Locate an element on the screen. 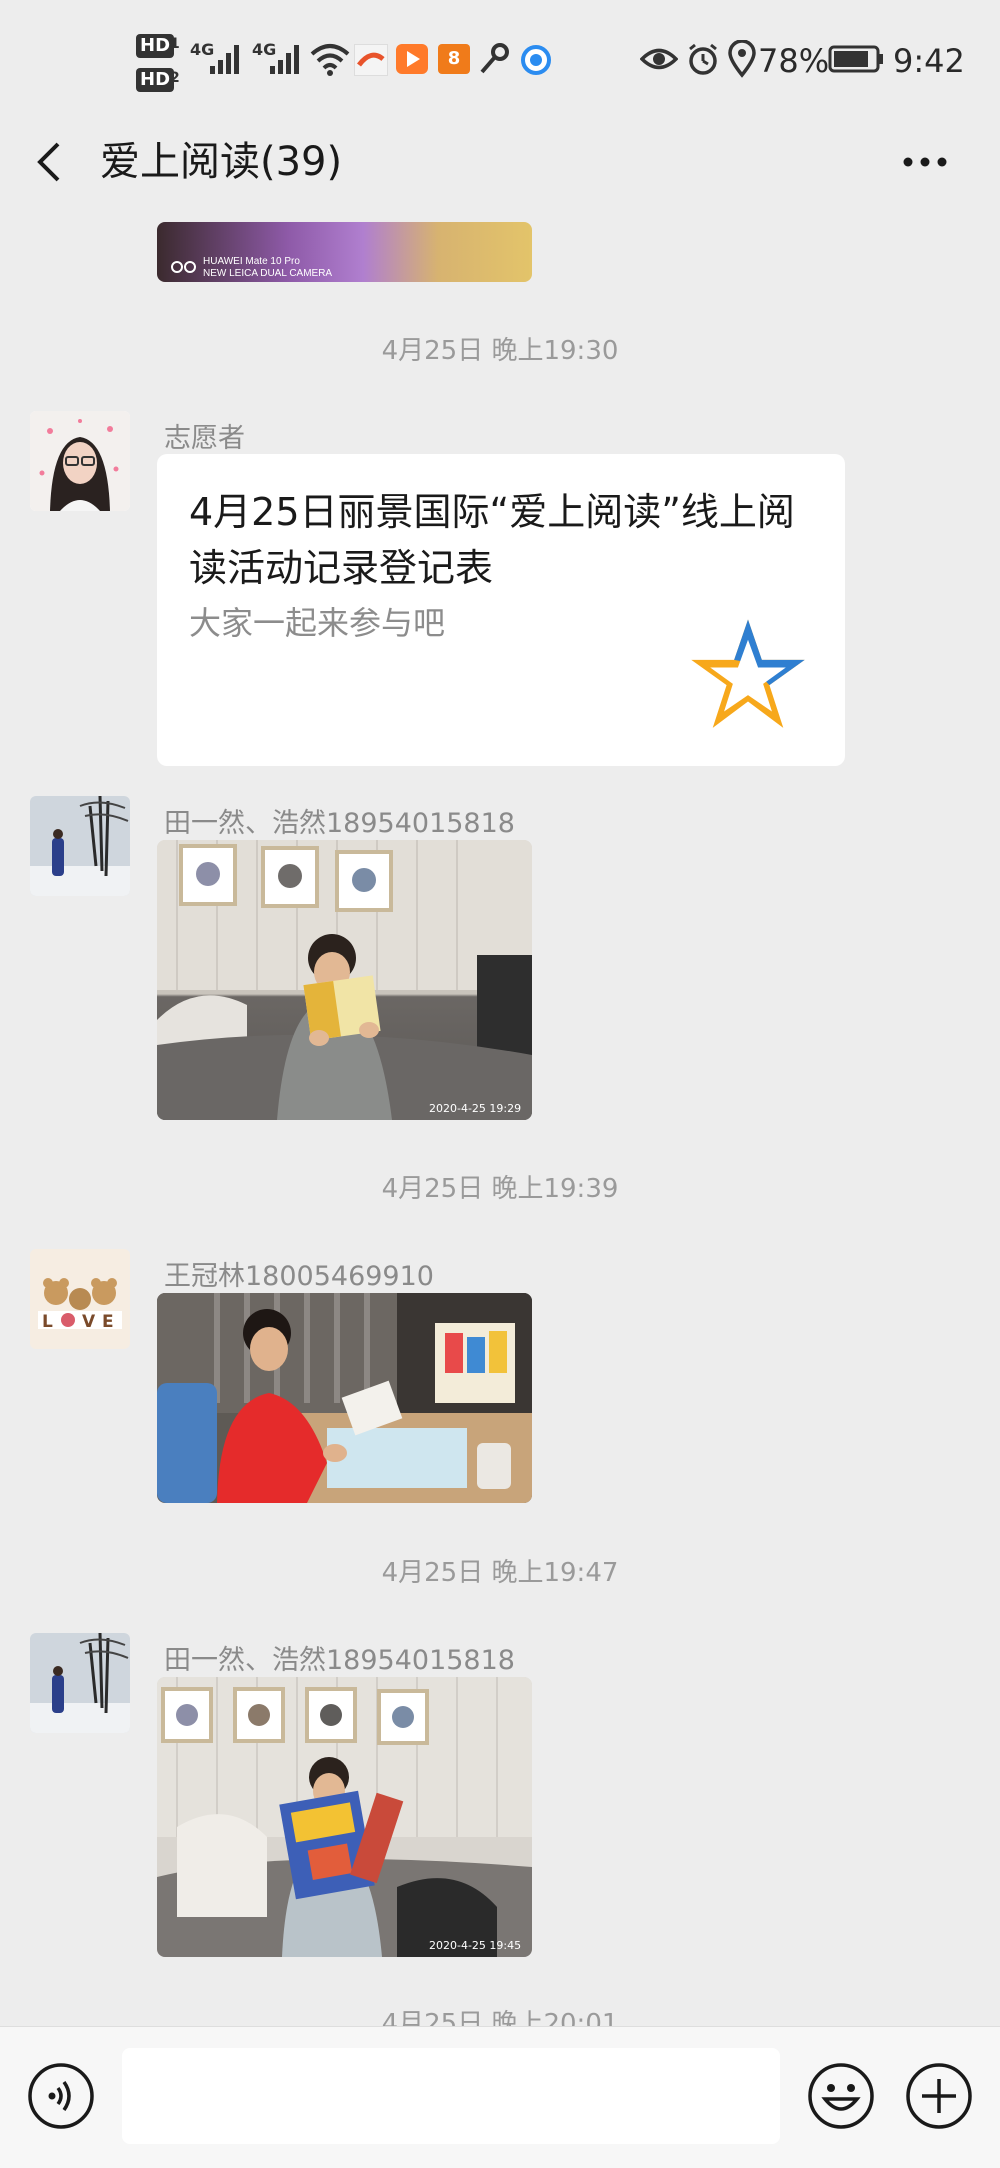 This screenshot has width=1000, height=2168. video-app-icon is located at coordinates (412, 59).